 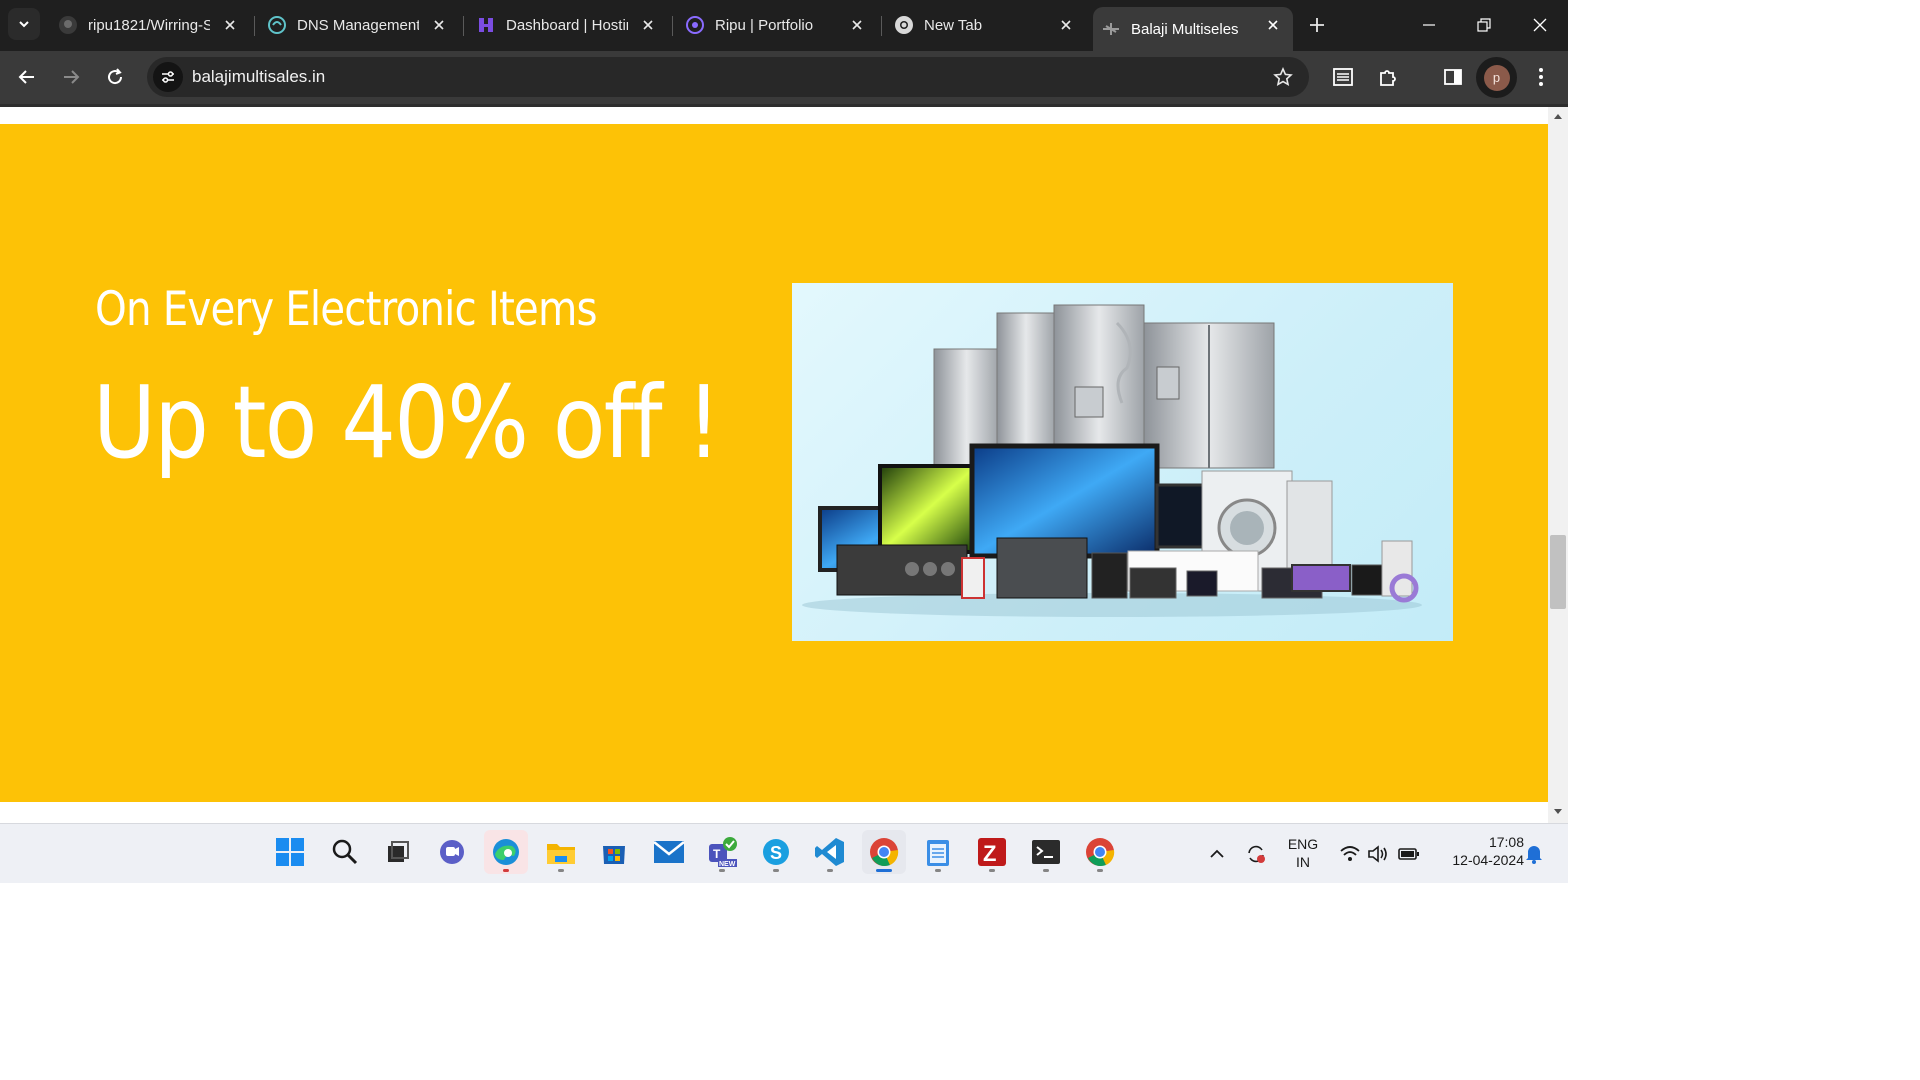 What do you see at coordinates (1539, 25) in the screenshot?
I see `close-window-button` at bounding box center [1539, 25].